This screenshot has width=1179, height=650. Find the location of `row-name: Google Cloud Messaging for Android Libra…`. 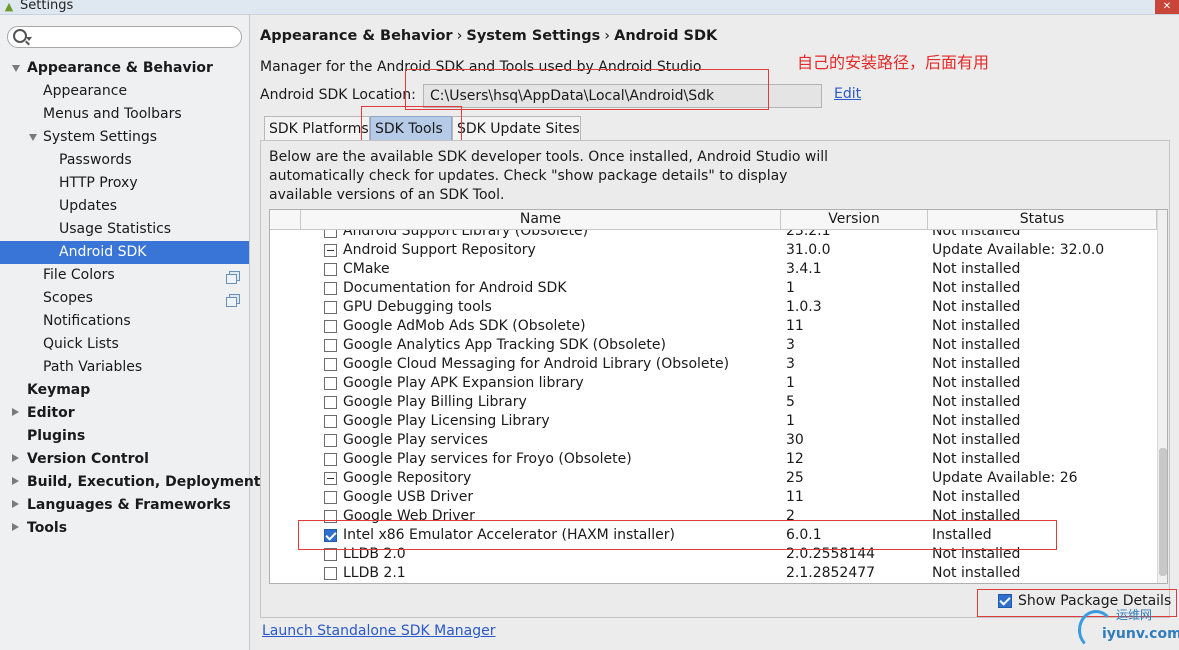

row-name: Google Cloud Messaging for Android Libra… is located at coordinates (536, 364).